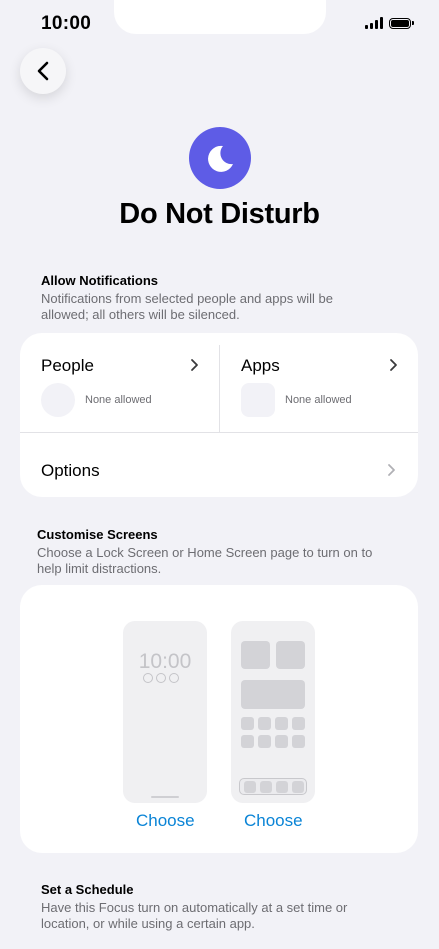  What do you see at coordinates (140, 314) in the screenshot?
I see `allow-notifications-description-2: allowed; all others will be silenced.` at bounding box center [140, 314].